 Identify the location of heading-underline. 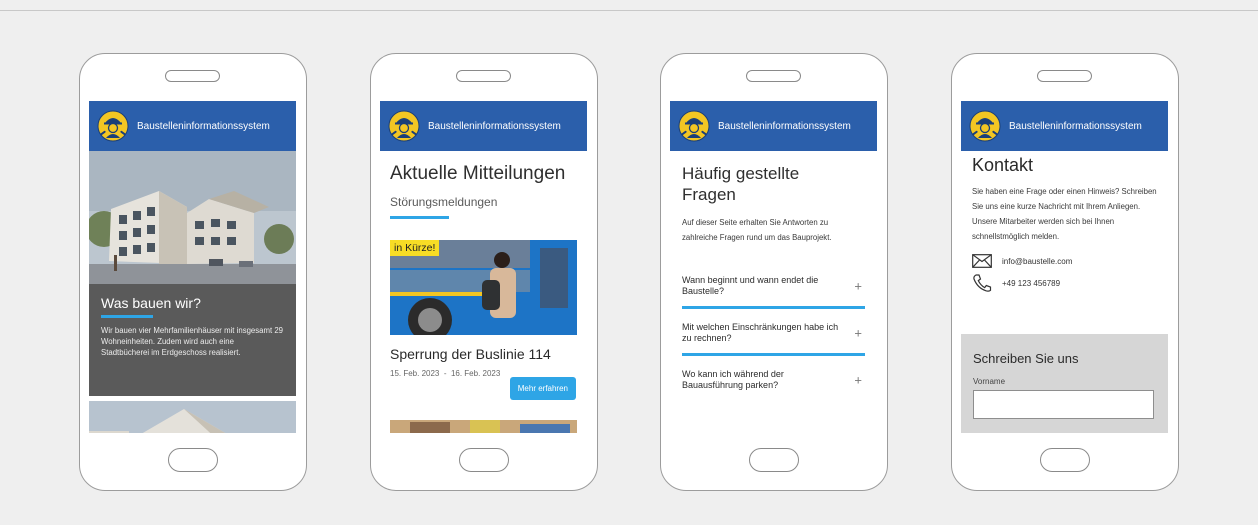
(127, 316).